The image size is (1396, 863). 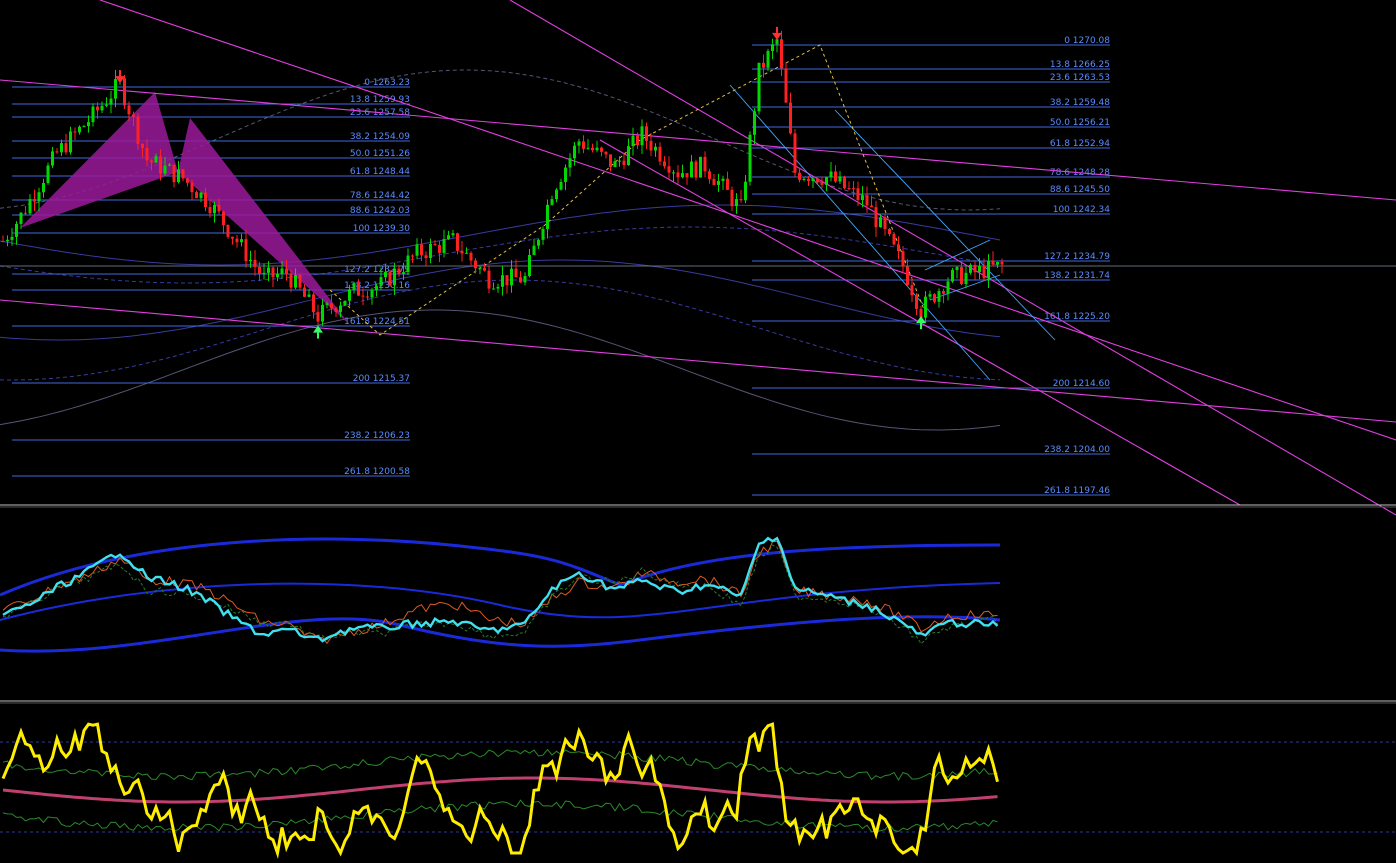 What do you see at coordinates (382, 229) in the screenshot?
I see `fib-label-left: 100 1239.30` at bounding box center [382, 229].